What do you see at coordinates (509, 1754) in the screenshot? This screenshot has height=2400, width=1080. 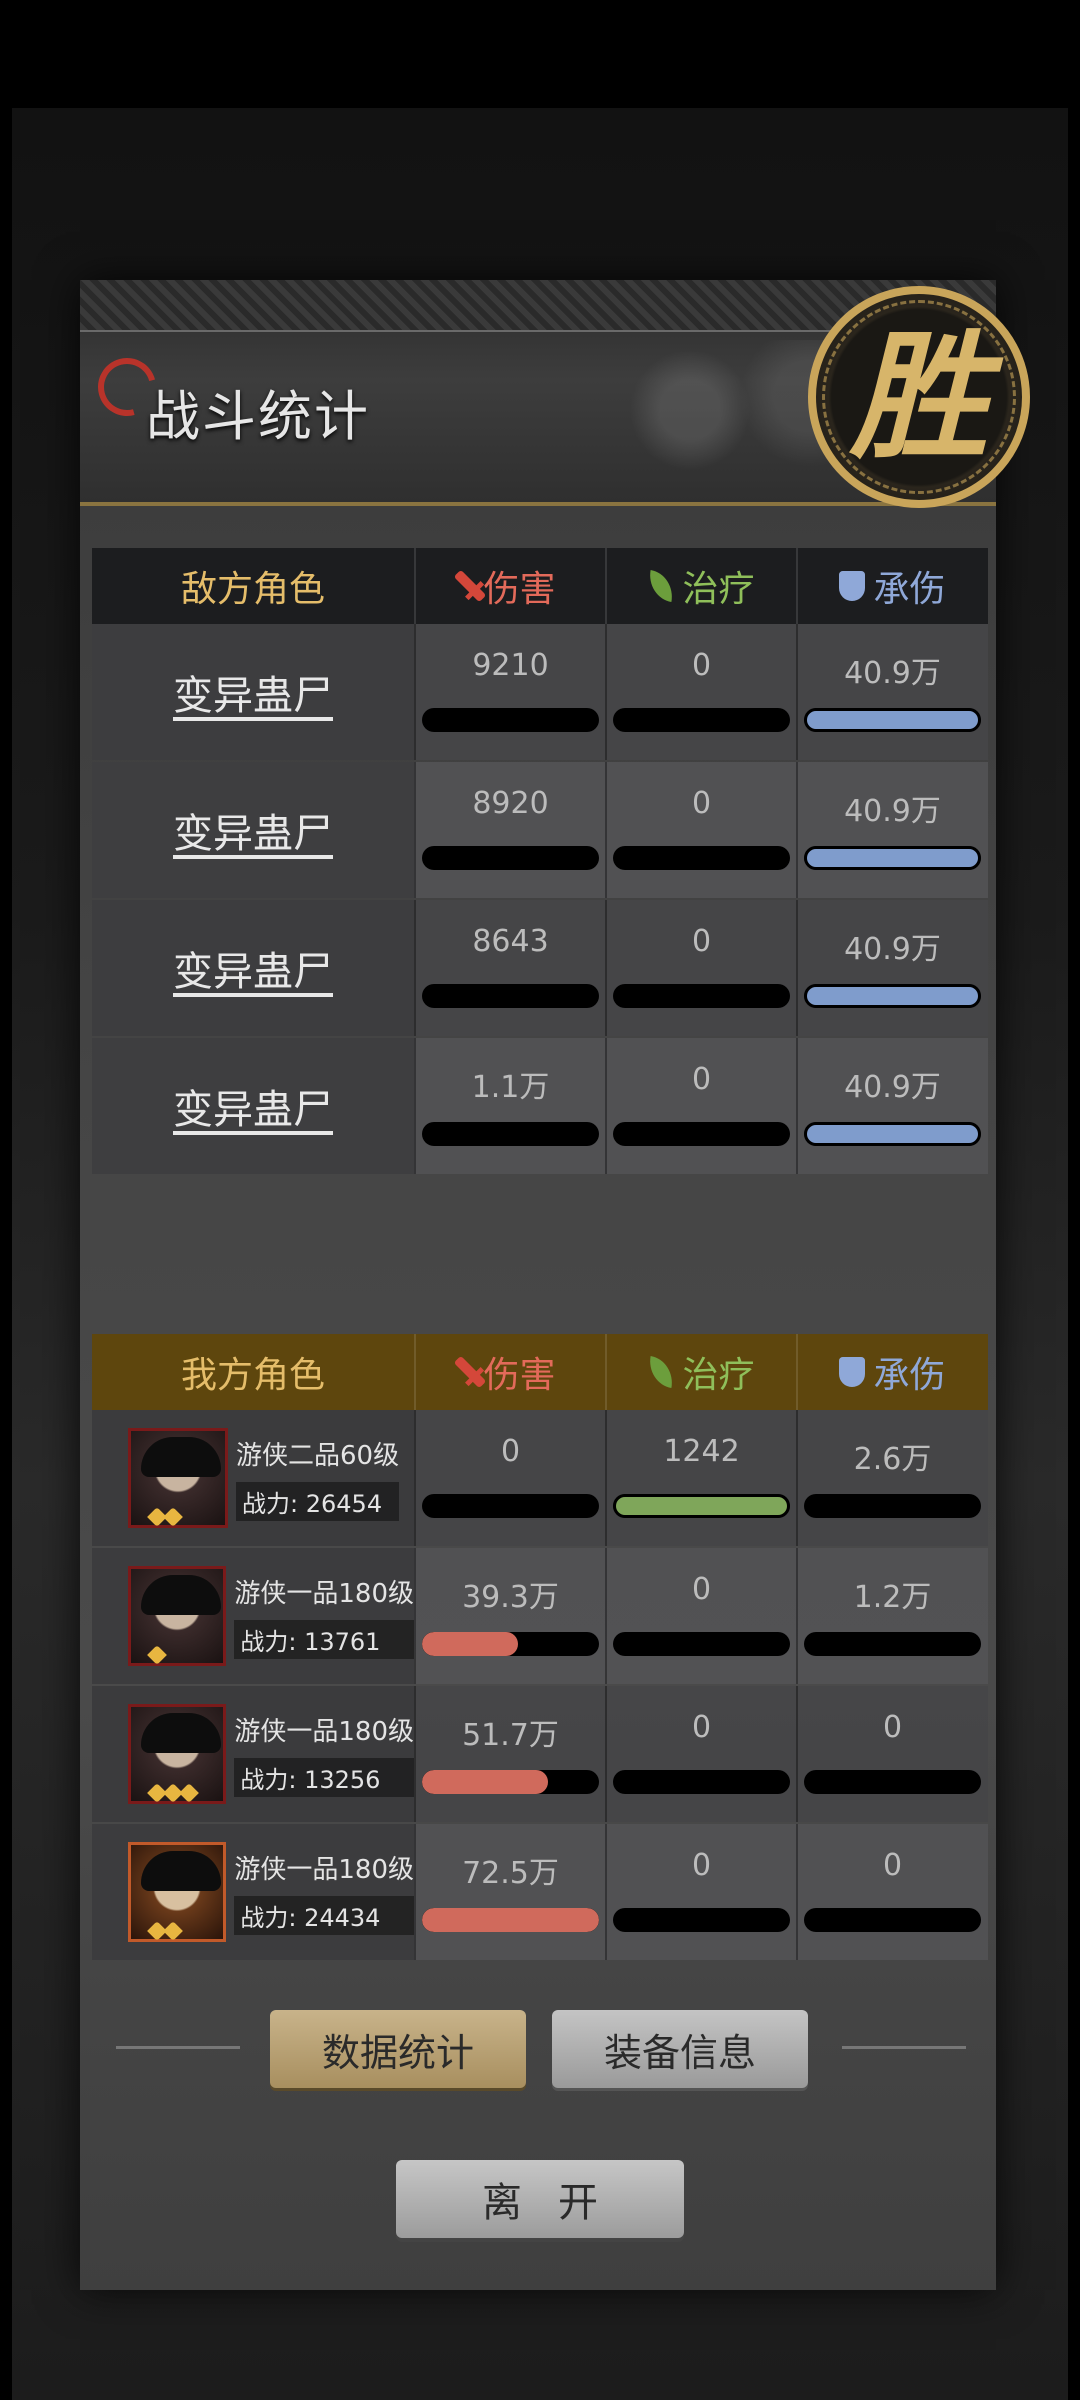 I see `ally-dmg-cell: 51.7万` at bounding box center [509, 1754].